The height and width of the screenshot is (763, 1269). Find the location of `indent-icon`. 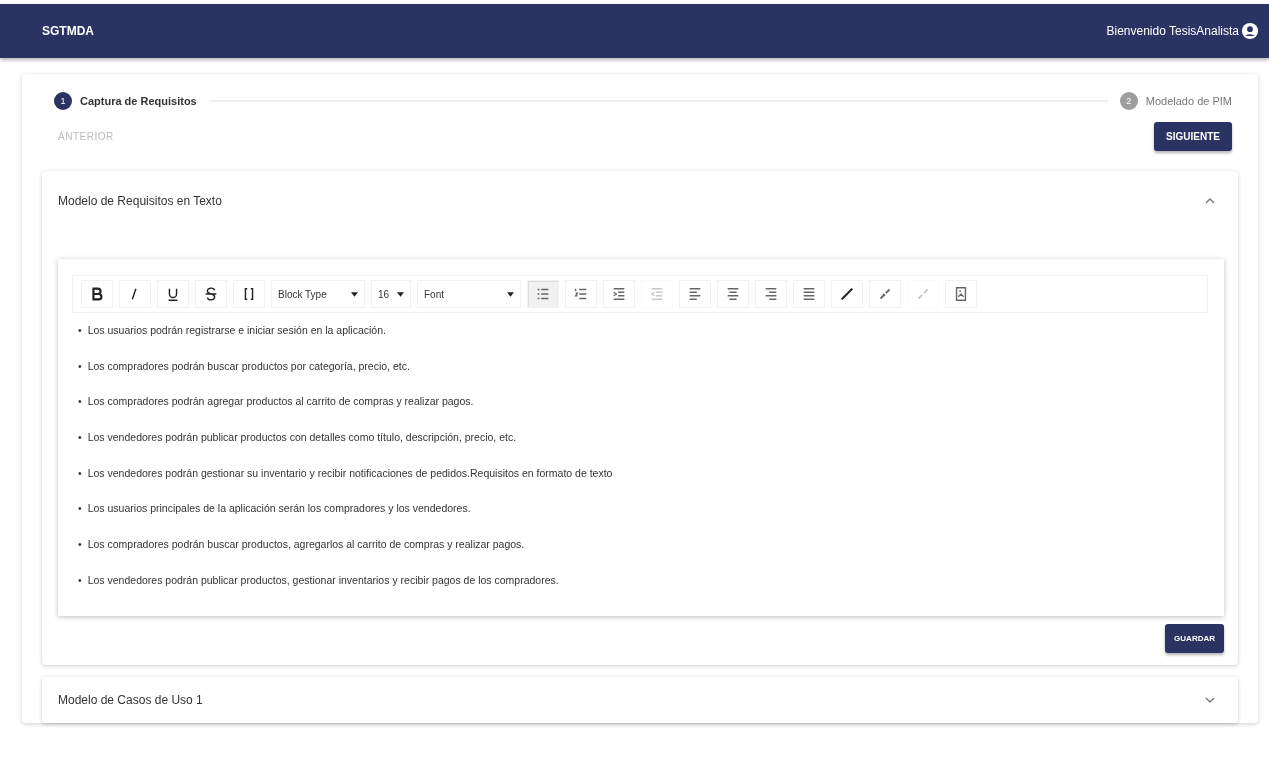

indent-icon is located at coordinates (619, 294).